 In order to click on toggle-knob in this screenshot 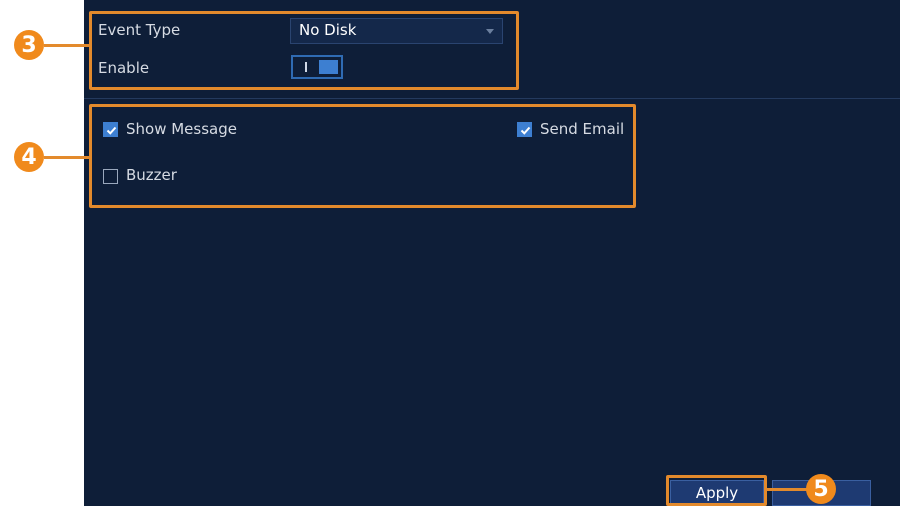, I will do `click(328, 67)`.